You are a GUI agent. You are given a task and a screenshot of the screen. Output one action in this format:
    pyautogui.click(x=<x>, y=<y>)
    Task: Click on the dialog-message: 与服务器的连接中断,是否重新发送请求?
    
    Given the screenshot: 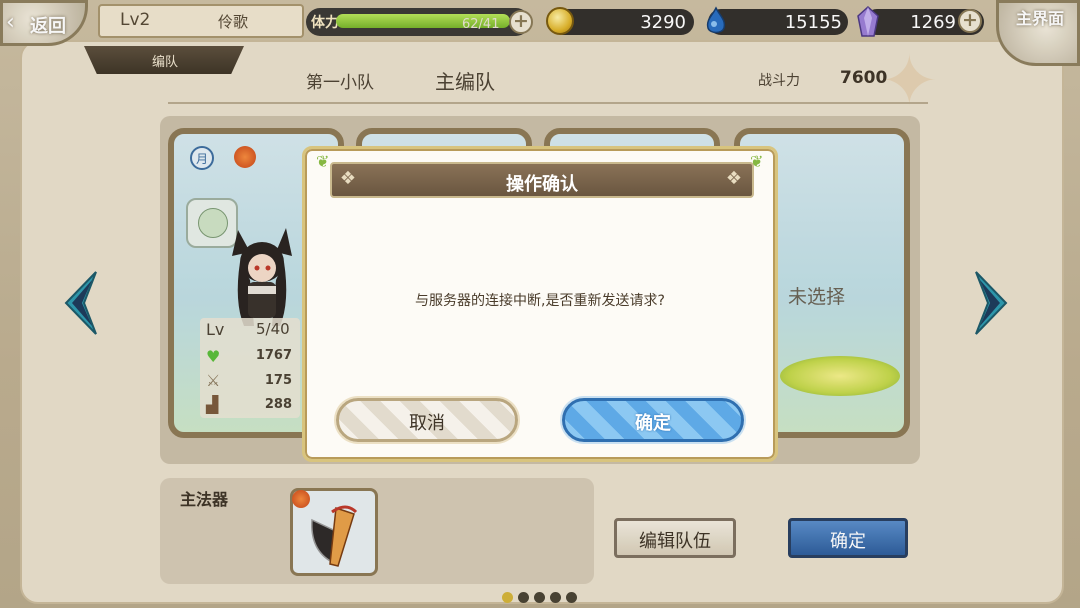 What is the action you would take?
    pyautogui.click(x=540, y=301)
    